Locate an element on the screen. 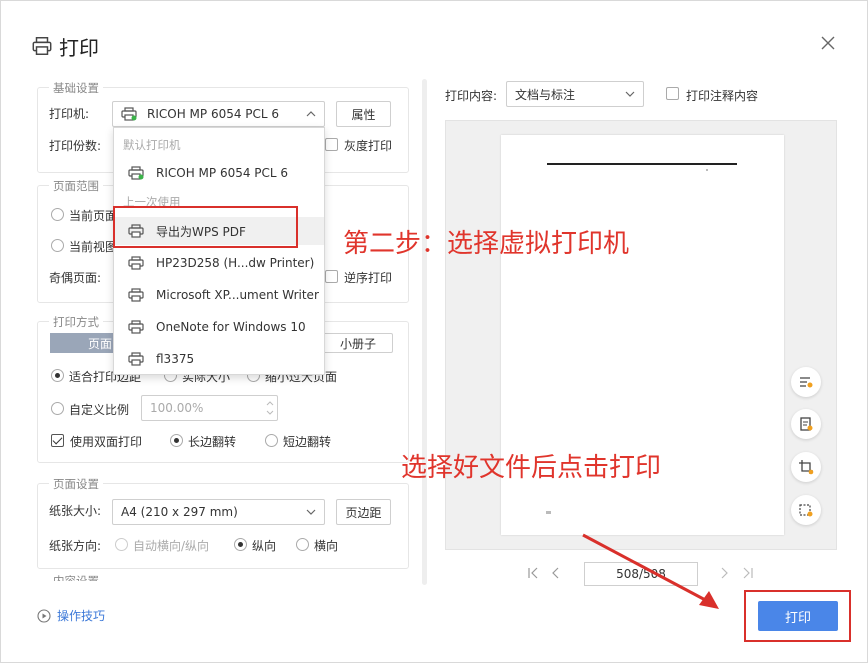 The width and height of the screenshot is (868, 663). document-tool-icon is located at coordinates (806, 424).